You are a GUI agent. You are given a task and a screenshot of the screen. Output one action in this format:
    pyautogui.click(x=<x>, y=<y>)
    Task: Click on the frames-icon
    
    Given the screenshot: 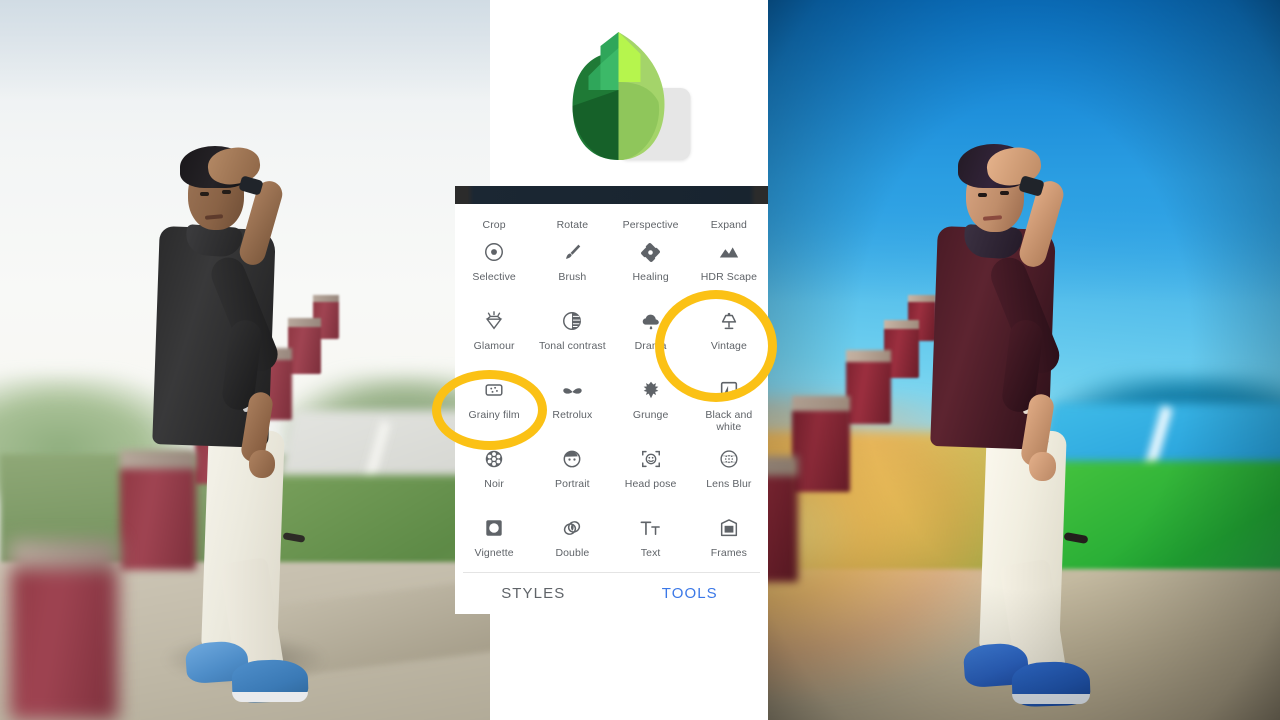 What is the action you would take?
    pyautogui.click(x=729, y=528)
    